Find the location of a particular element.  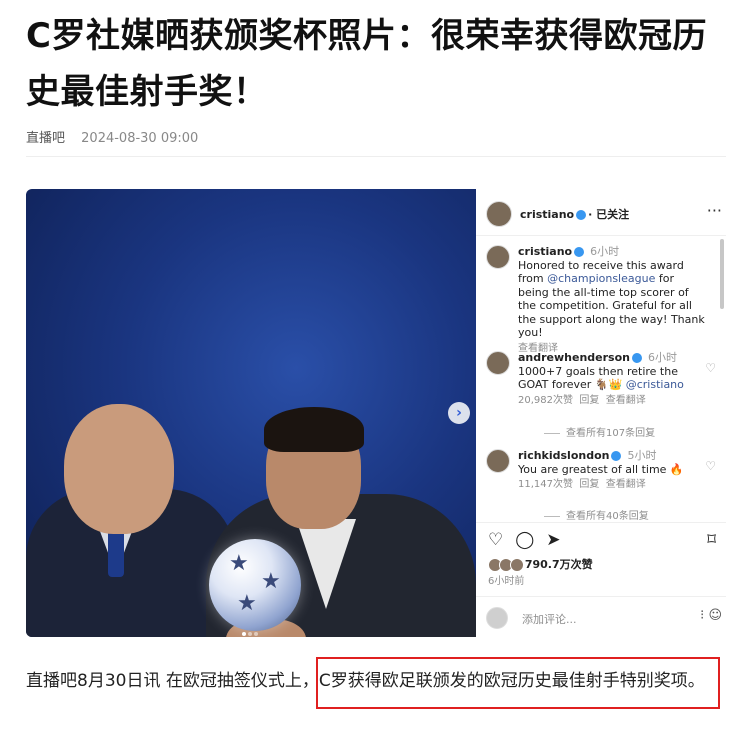

article-datetime: 2024-08-30 09:00 is located at coordinates (140, 138).